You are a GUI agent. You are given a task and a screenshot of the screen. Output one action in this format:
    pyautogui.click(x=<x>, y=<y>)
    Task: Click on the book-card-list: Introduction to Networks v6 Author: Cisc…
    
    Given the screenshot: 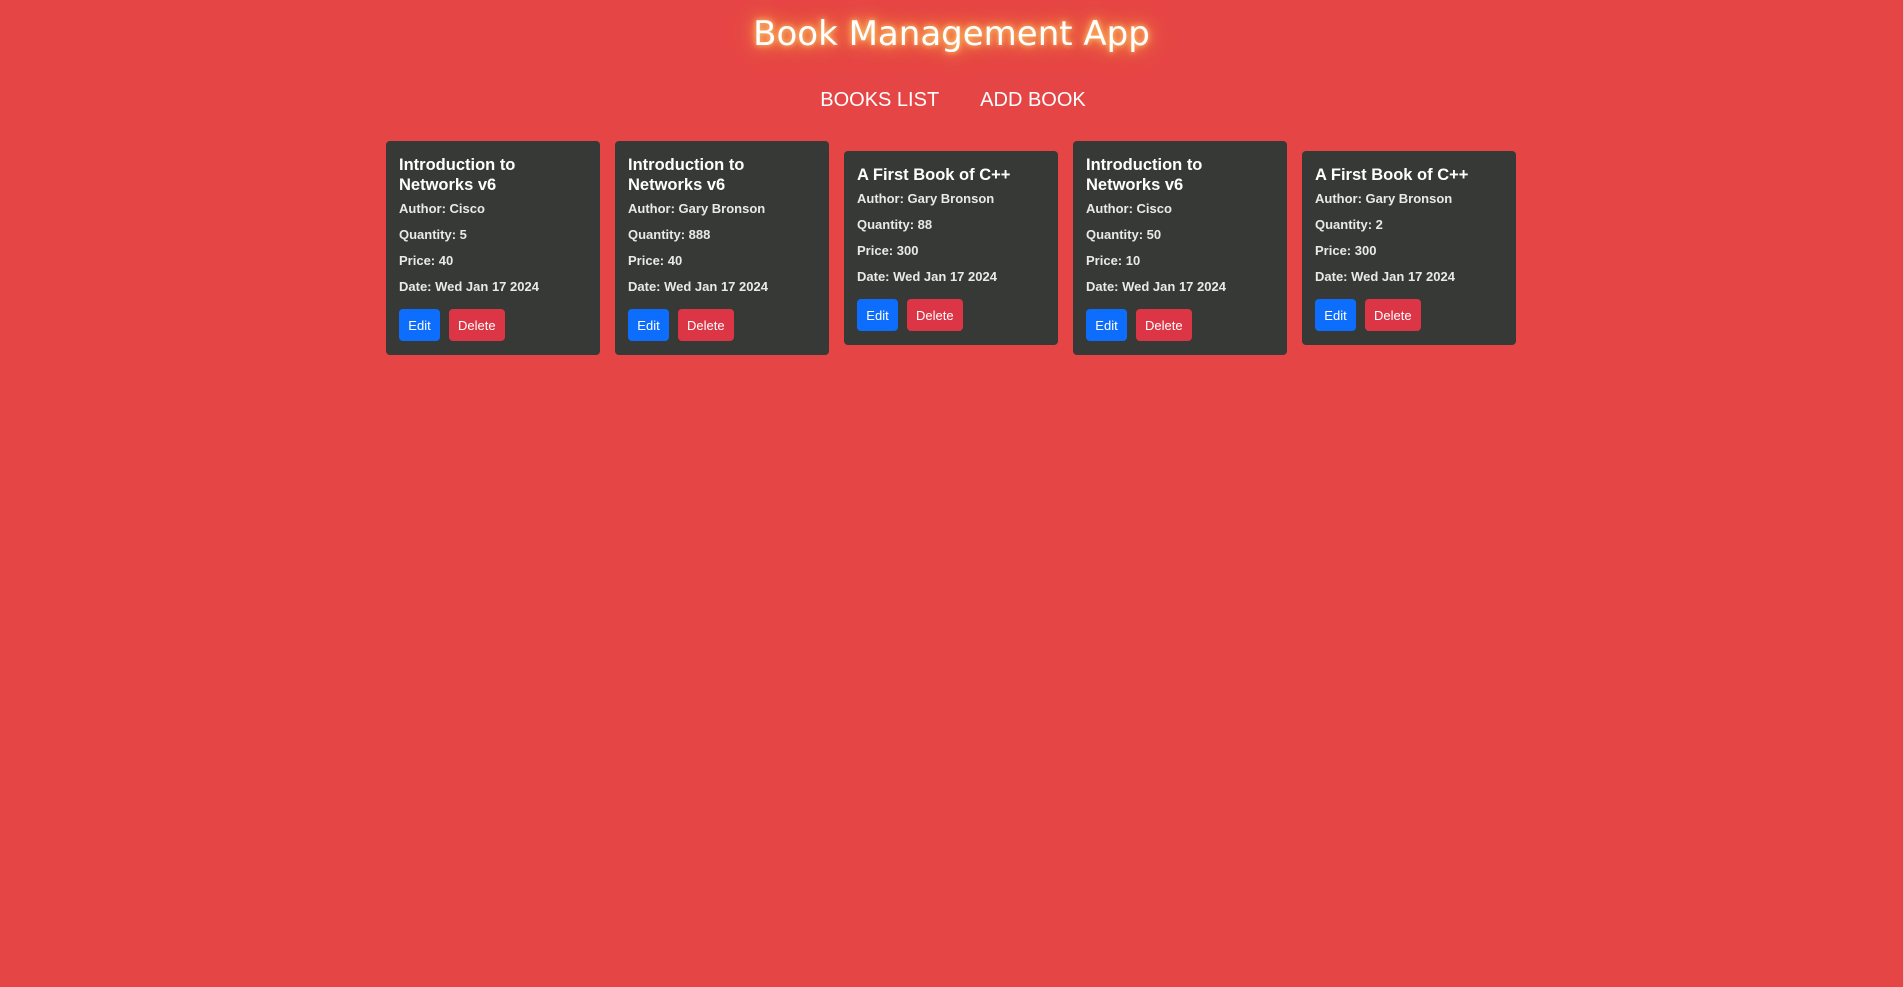 What is the action you would take?
    pyautogui.click(x=951, y=248)
    